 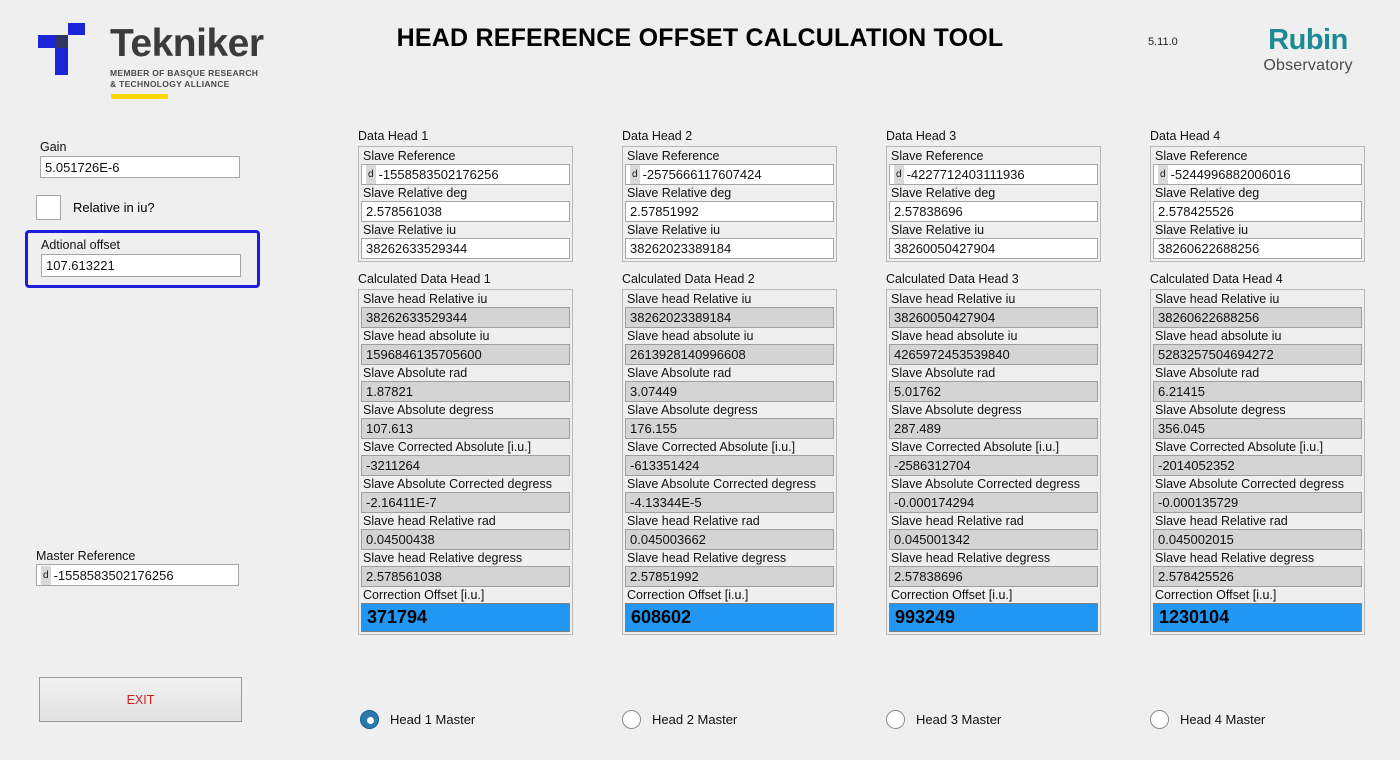 I want to click on correction-offset-value: 371794, so click(x=465, y=617).